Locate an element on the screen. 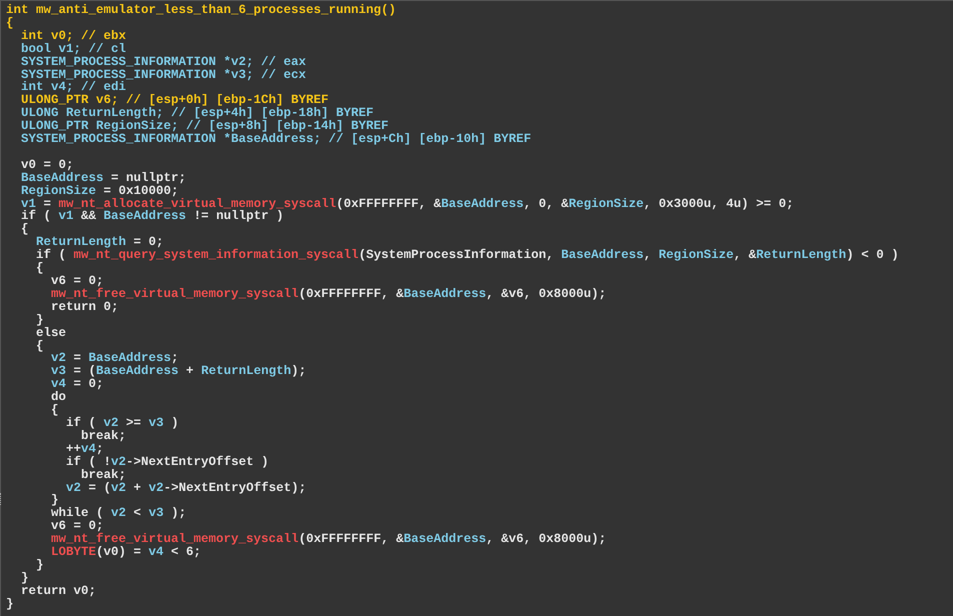 Image resolution: width=953 pixels, height=616 pixels. code-line: ULONG_PTR RegionSize; // [esp+8h] [ebp-14h] BYREF is located at coordinates (204, 127).